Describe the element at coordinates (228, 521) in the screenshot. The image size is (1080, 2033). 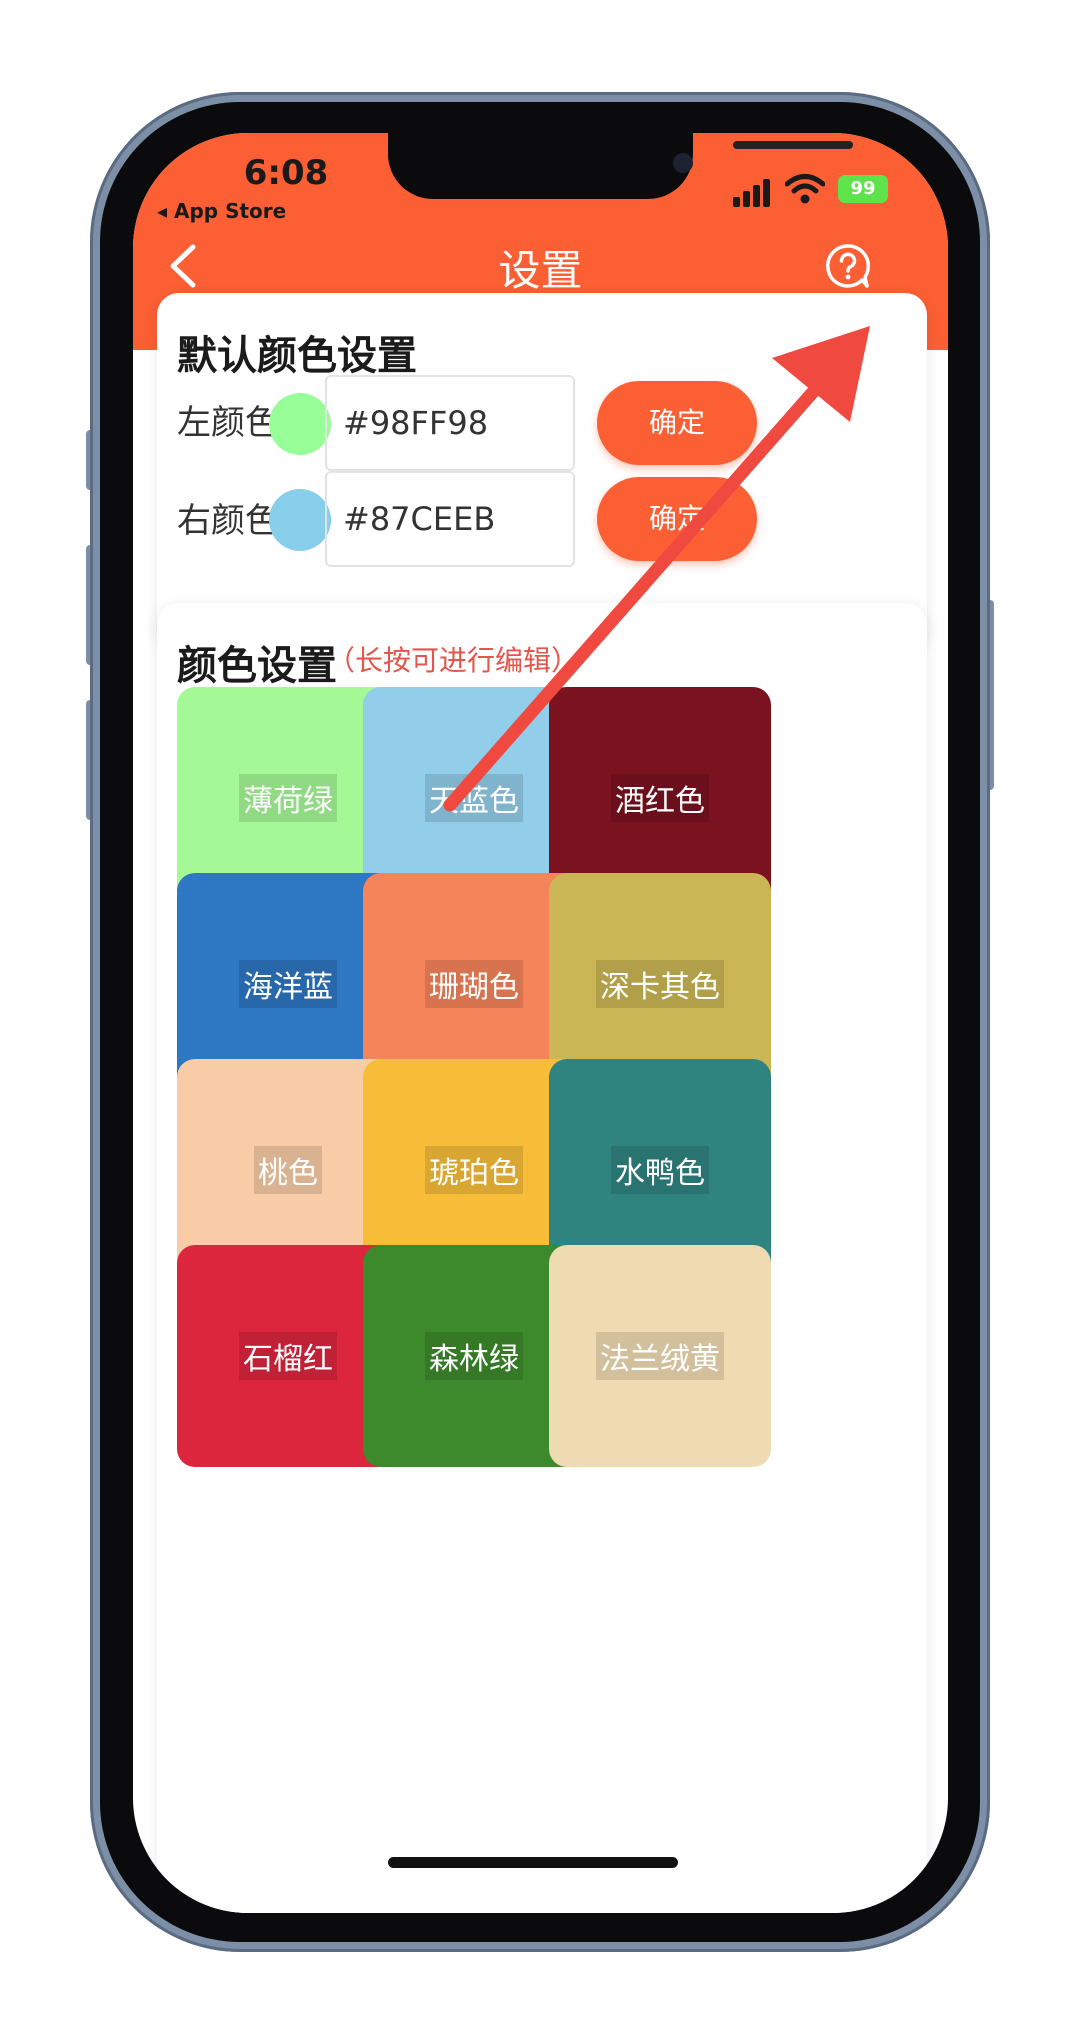
I see `right-color-label: 右颜色` at that location.